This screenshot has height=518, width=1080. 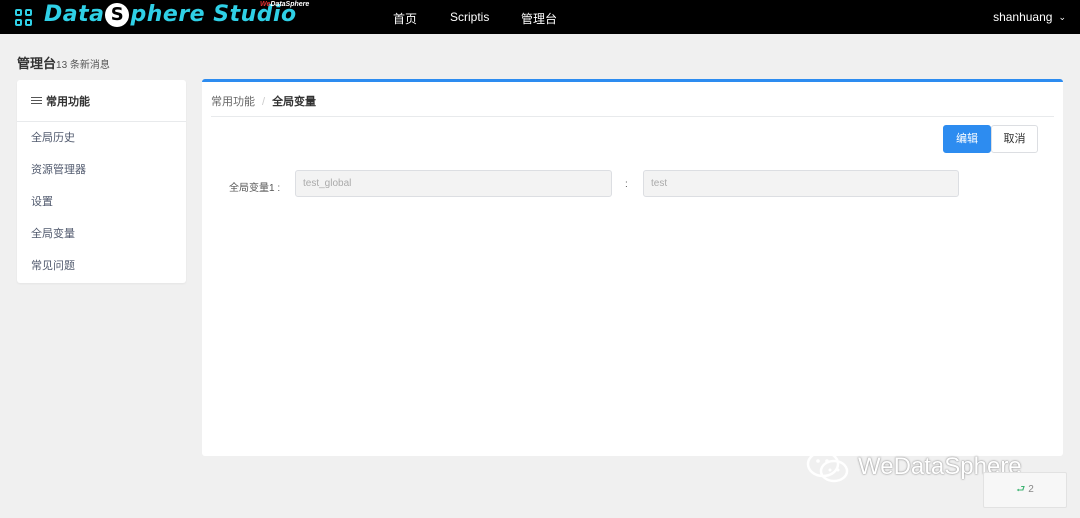 I want to click on nav-scriptis: Scriptis, so click(x=469, y=17).